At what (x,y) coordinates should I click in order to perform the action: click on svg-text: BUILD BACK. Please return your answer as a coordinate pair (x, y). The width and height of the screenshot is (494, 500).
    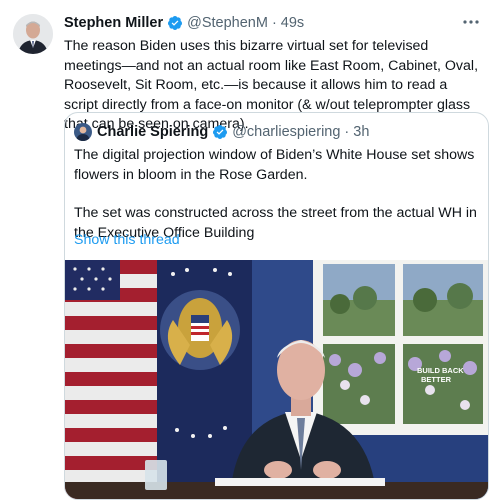
    Looking at the image, I should click on (440, 370).